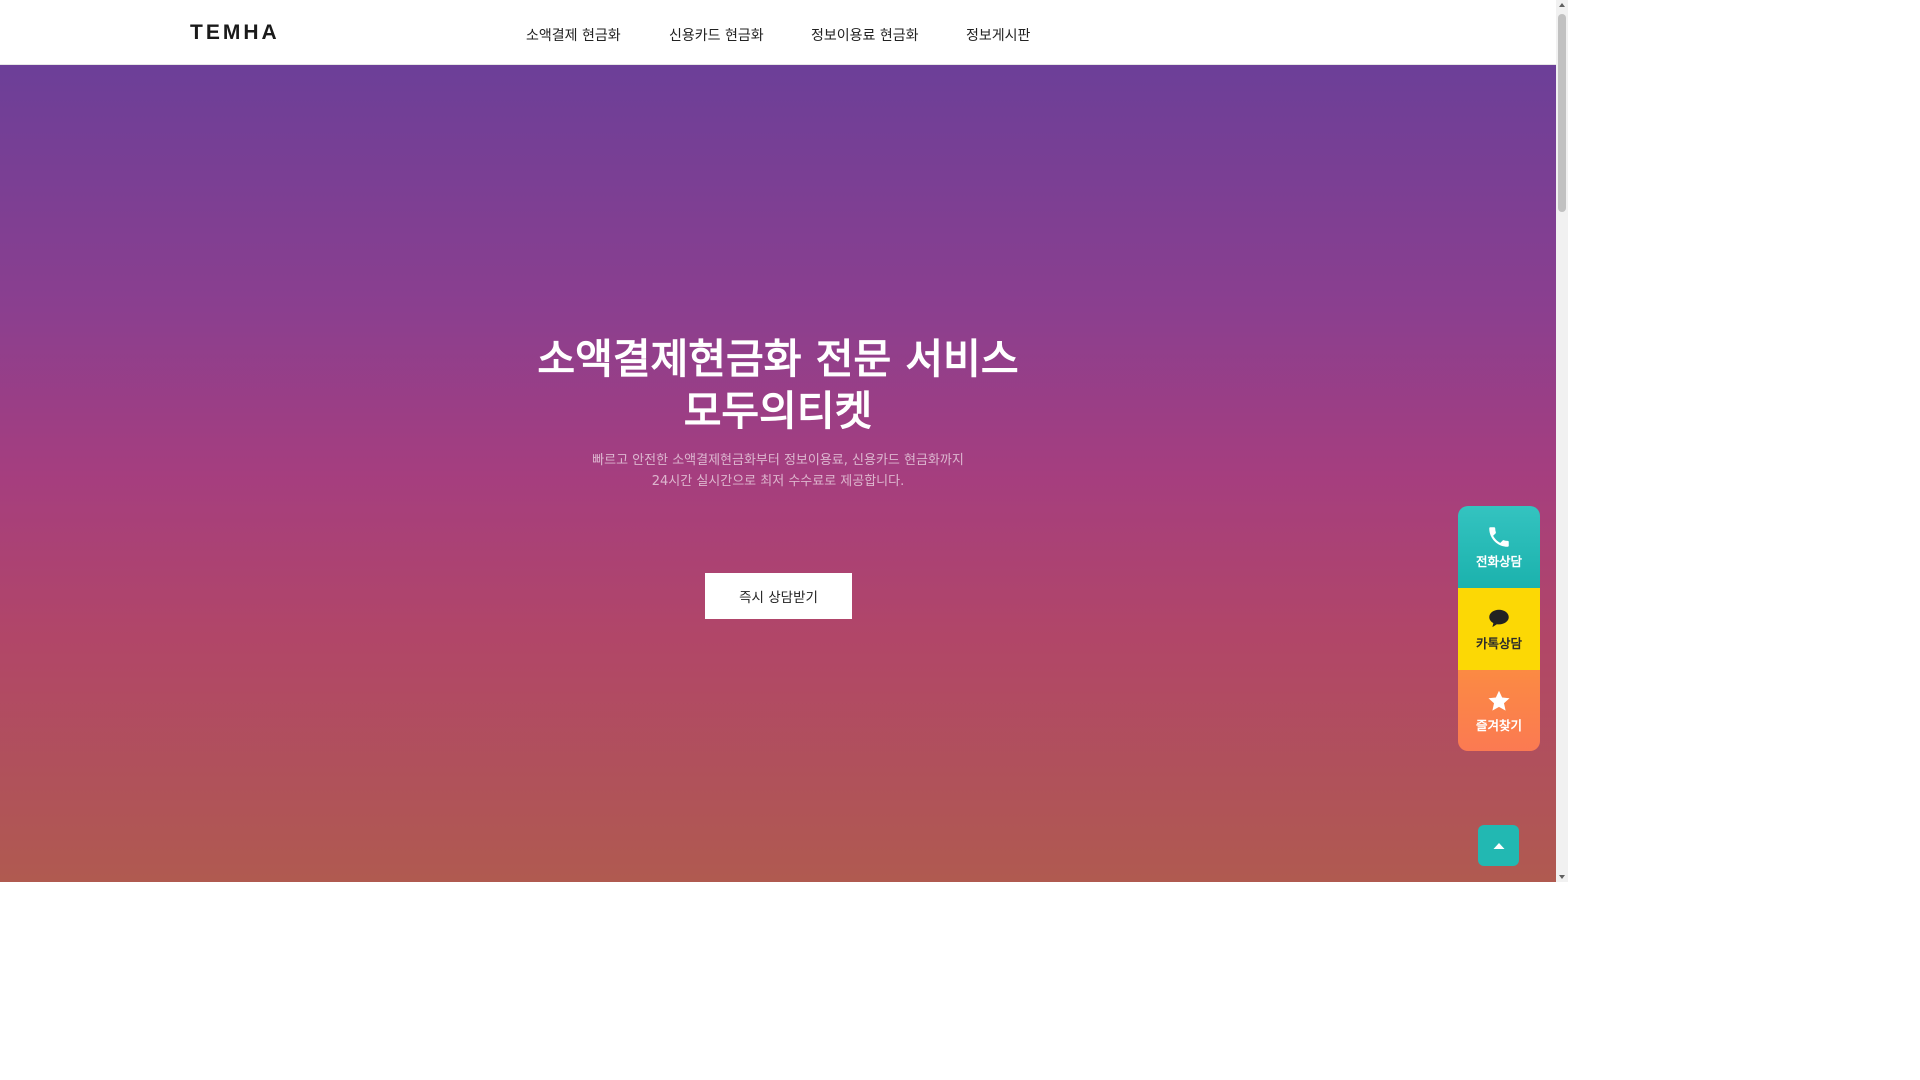 This screenshot has height=1080, width=1920. I want to click on phone-consult-label: 전화상담, so click(1498, 561).